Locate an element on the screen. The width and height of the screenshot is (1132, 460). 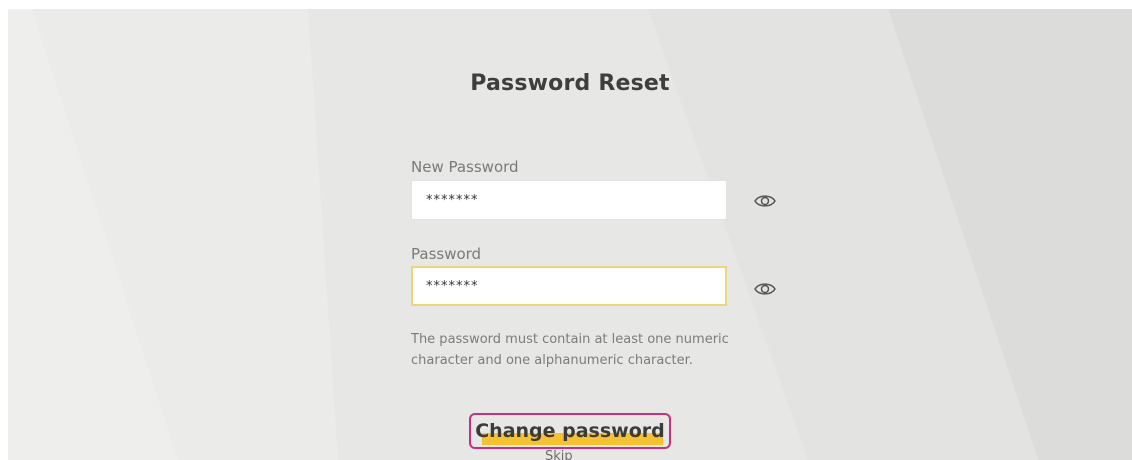
change-password-button: Change password is located at coordinates (570, 431).